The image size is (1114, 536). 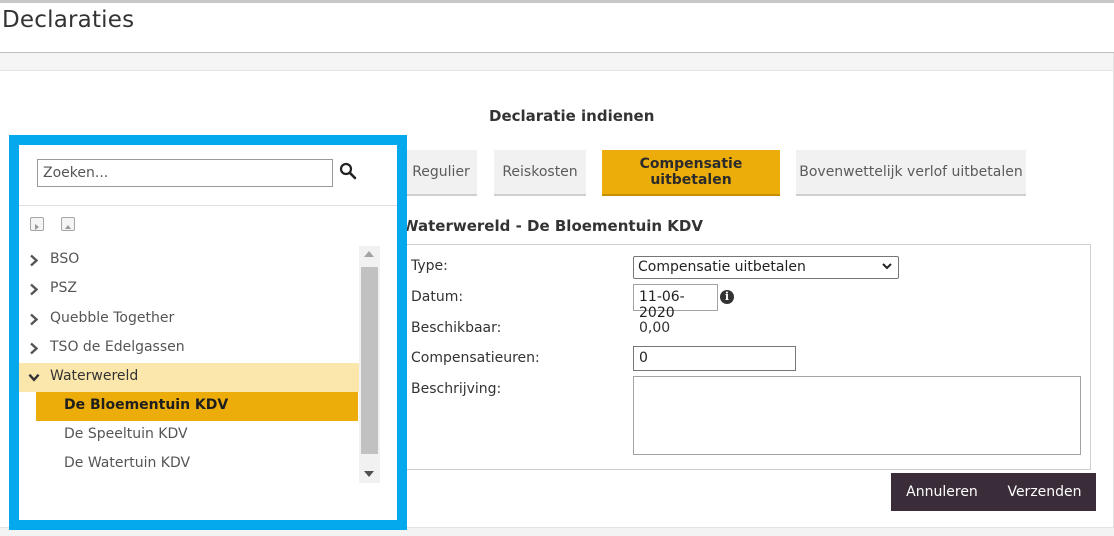 What do you see at coordinates (369, 474) in the screenshot?
I see `scroll-down-icon` at bounding box center [369, 474].